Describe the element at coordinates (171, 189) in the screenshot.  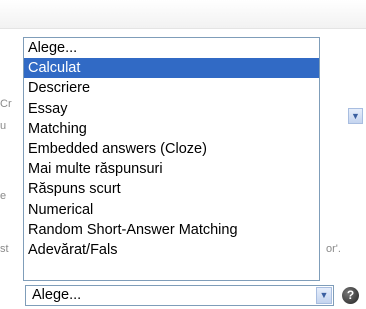
I see `option-r-spuns-scurt: Răspuns scurt` at that location.